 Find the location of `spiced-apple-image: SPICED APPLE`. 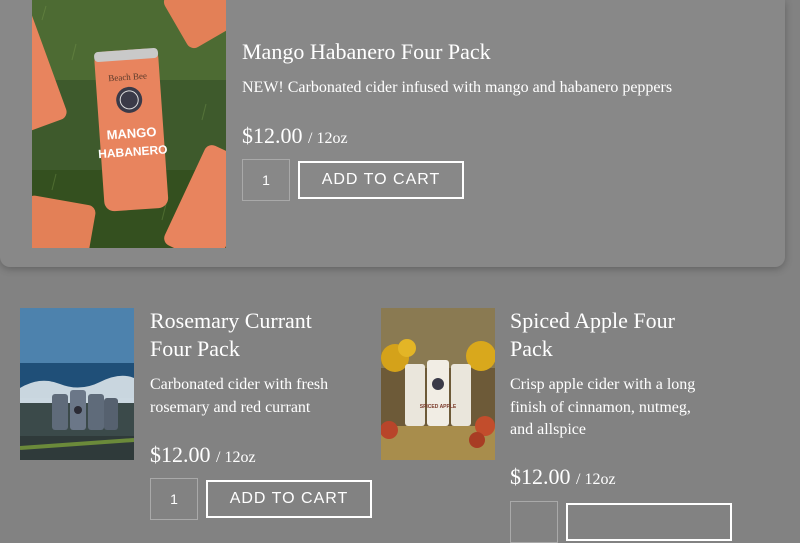

spiced-apple-image: SPICED APPLE is located at coordinates (438, 384).